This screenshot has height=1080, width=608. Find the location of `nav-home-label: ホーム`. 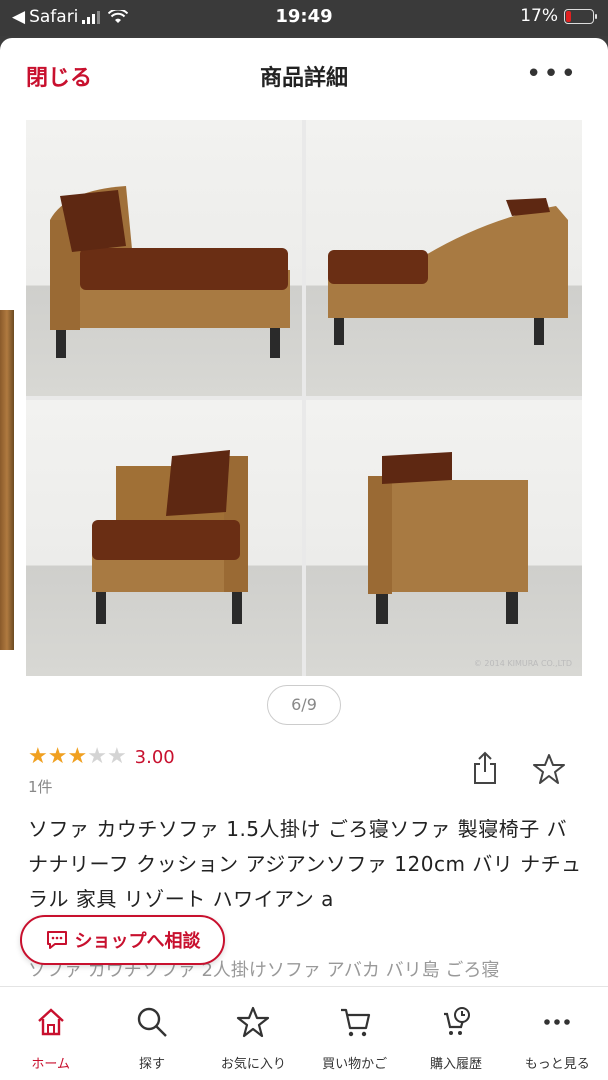

nav-home-label: ホーム is located at coordinates (50, 1064).